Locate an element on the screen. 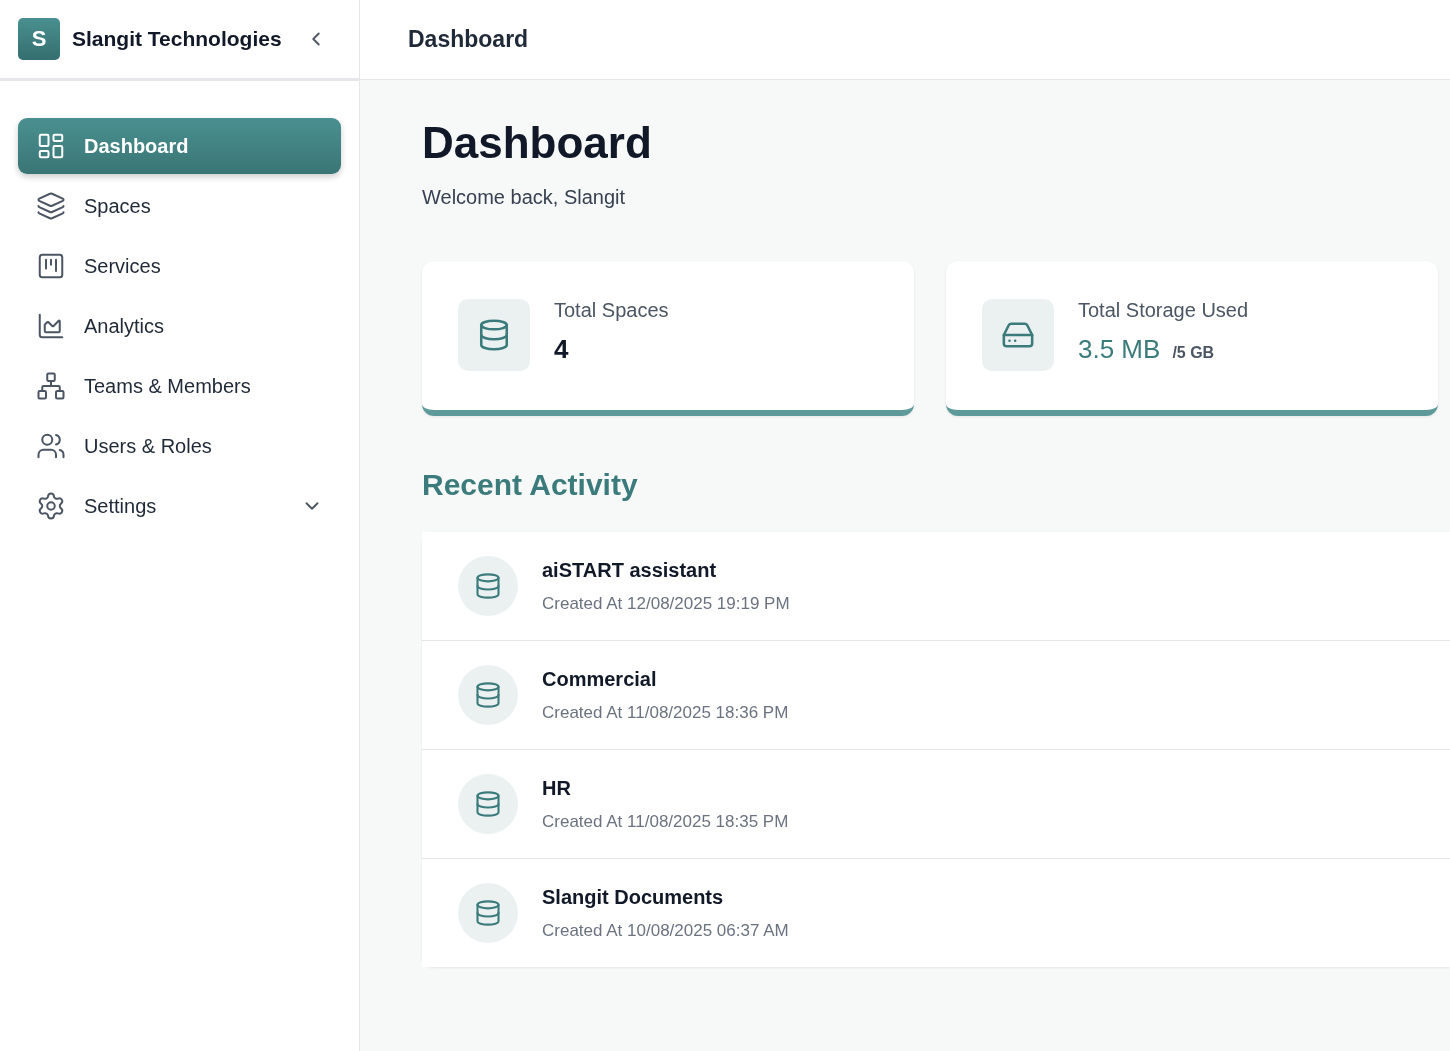 This screenshot has height=1051, width=1450. nav-item: Spaces is located at coordinates (179, 206).